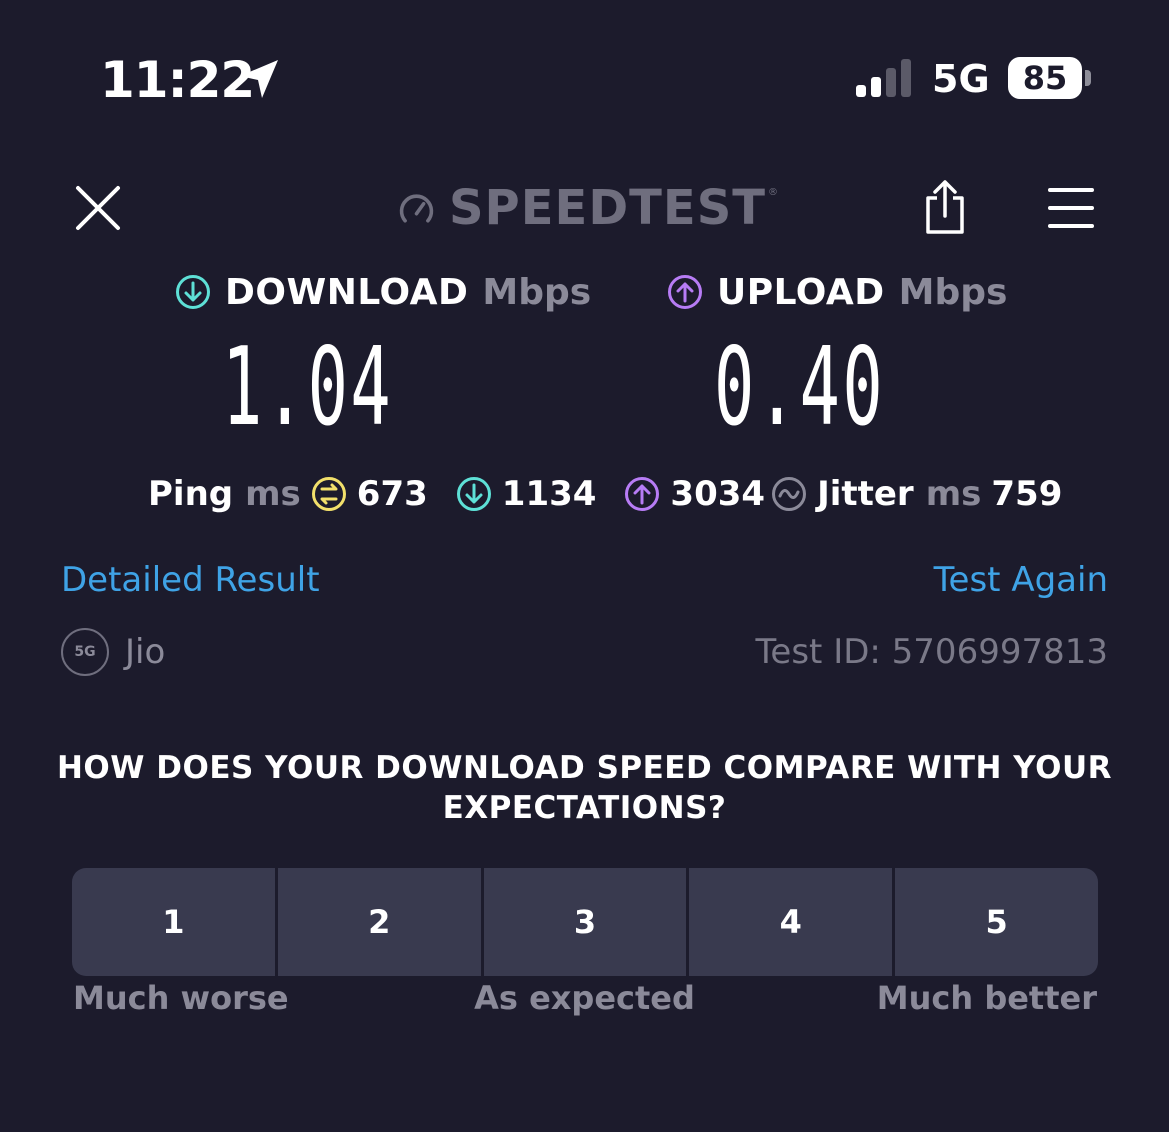 The image size is (1169, 1132). I want to click on close-icon, so click(98, 208).